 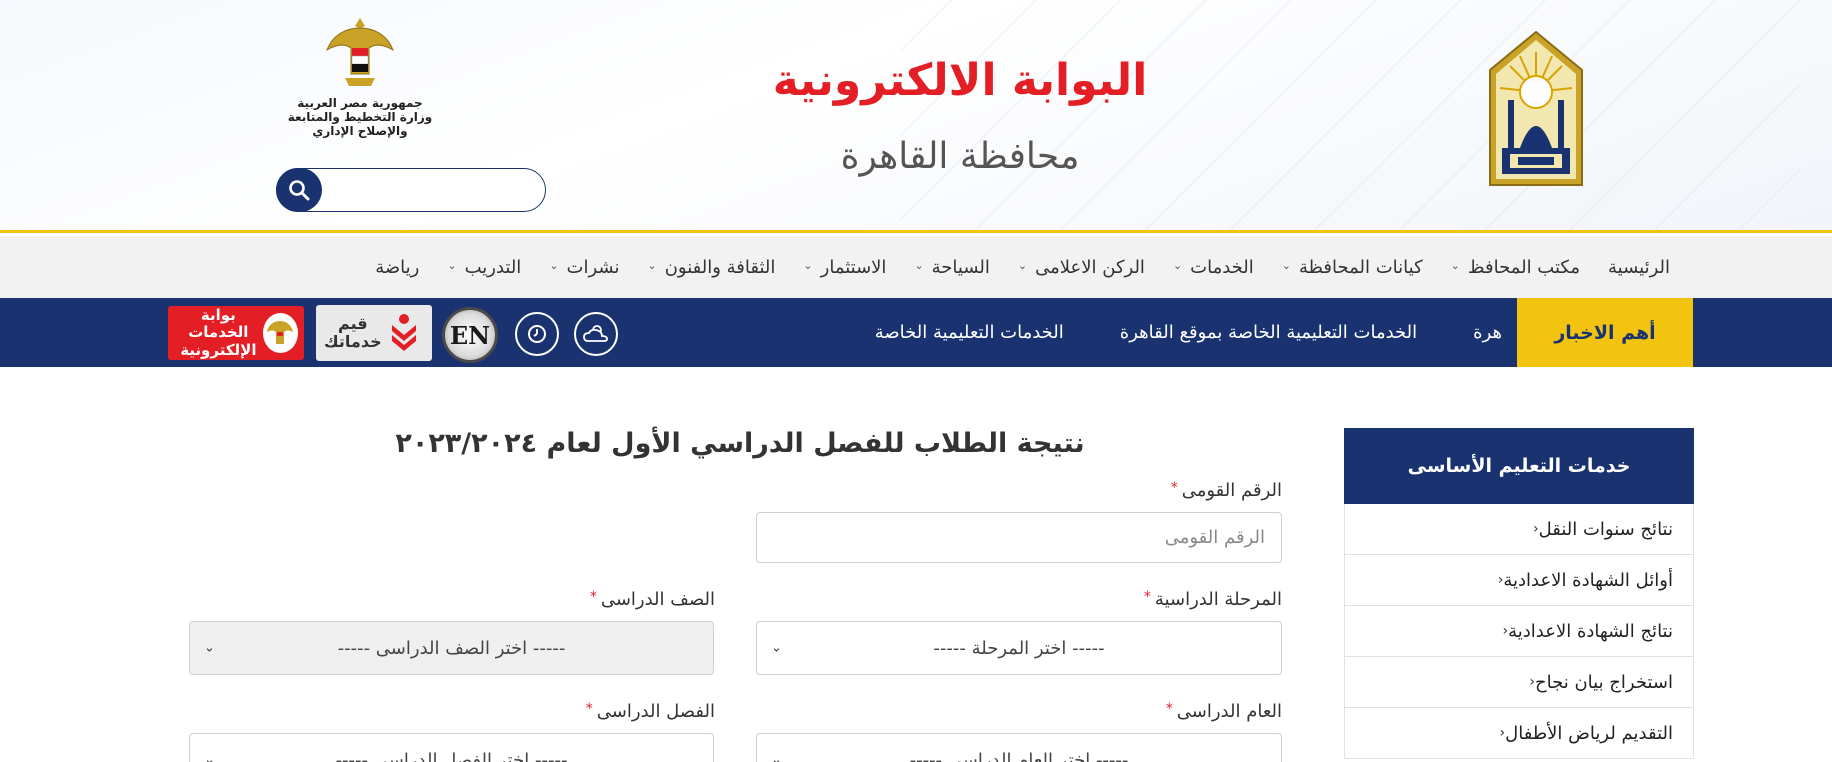 I want to click on ticker-item: الخدمات التعليمية الخاصة بموقع القاهرة, so click(x=1268, y=332).